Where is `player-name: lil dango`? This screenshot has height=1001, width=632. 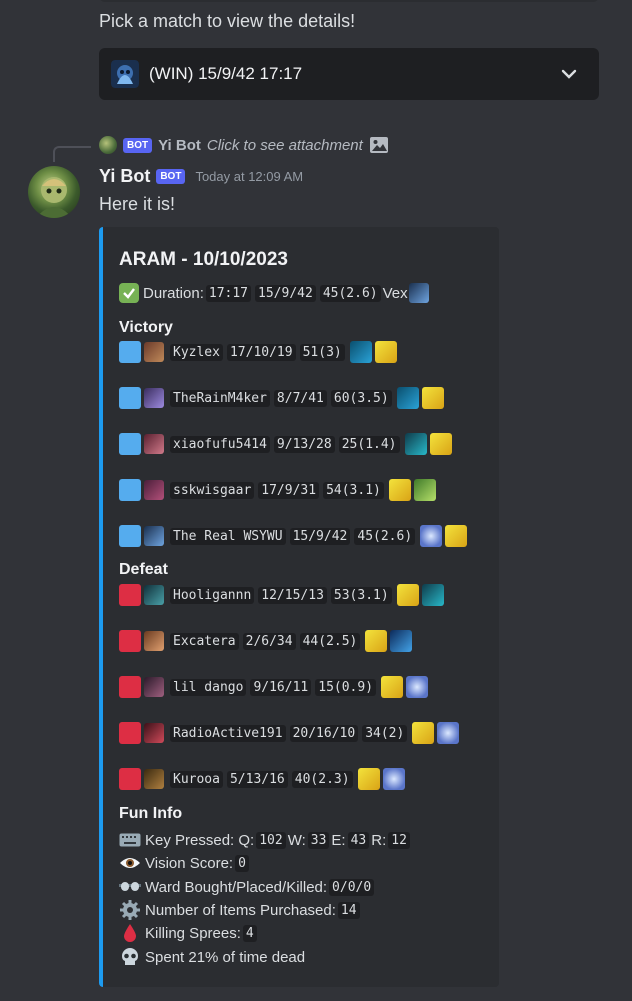
player-name: lil dango is located at coordinates (208, 687).